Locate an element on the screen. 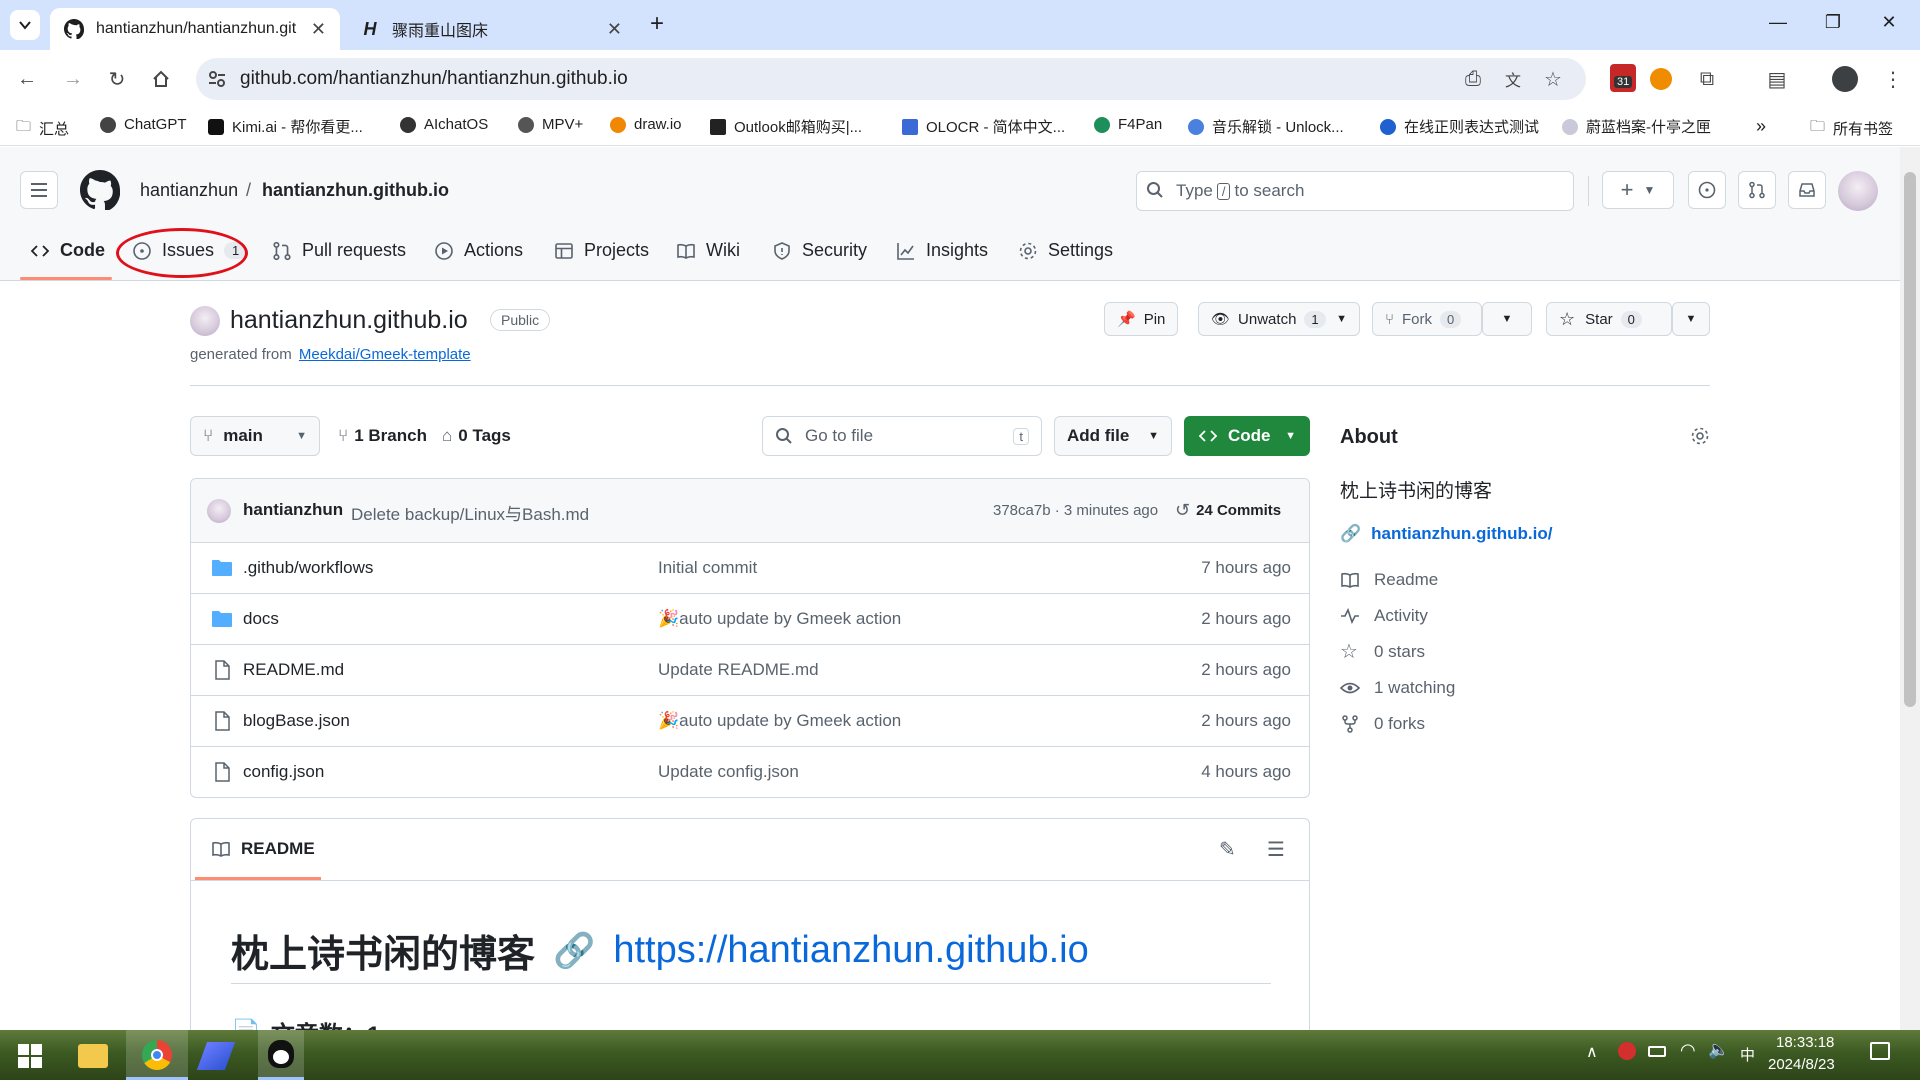 The width and height of the screenshot is (1920, 1080). readme-tab: README is located at coordinates (263, 849).